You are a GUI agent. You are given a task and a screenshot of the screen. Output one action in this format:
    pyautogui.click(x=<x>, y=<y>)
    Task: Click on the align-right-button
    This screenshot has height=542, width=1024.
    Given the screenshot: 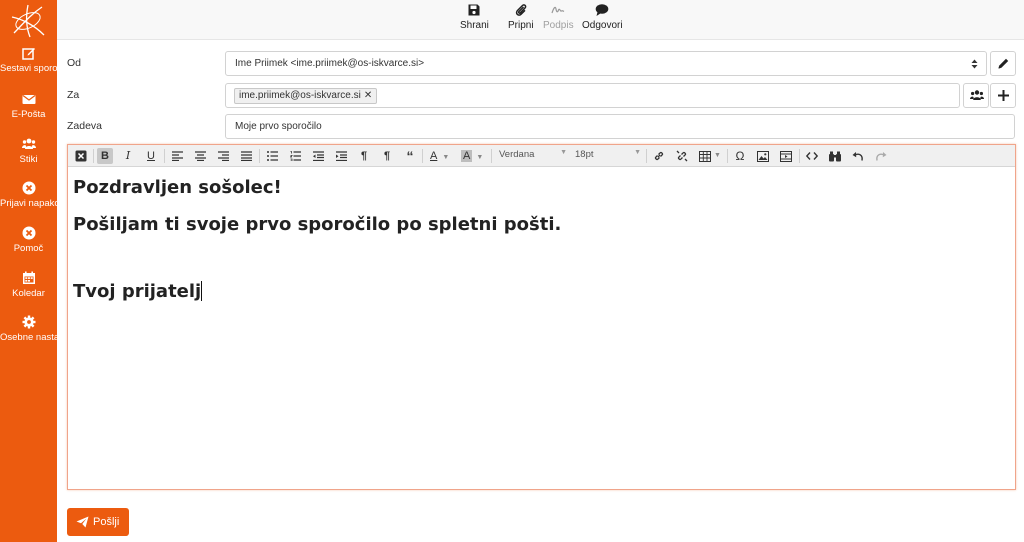 What is the action you would take?
    pyautogui.click(x=223, y=156)
    